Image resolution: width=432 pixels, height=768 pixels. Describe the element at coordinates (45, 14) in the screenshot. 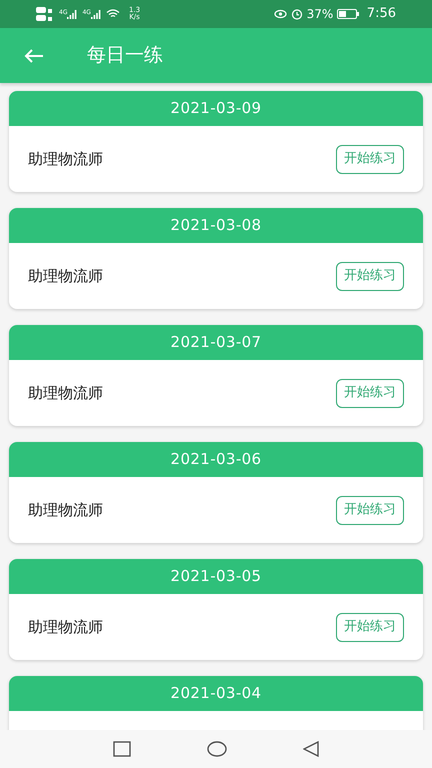

I see `hd-icon` at that location.